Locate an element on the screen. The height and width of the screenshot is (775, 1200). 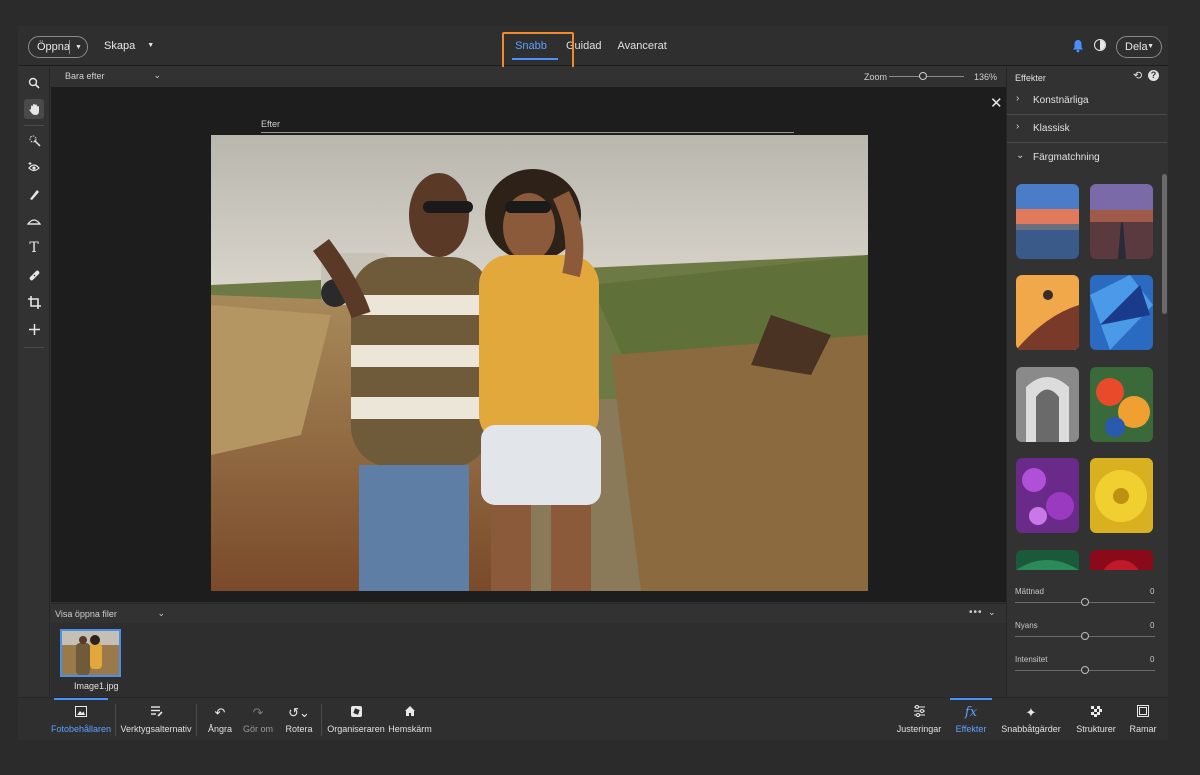
effects-icon: fx is located at coordinates (971, 712).